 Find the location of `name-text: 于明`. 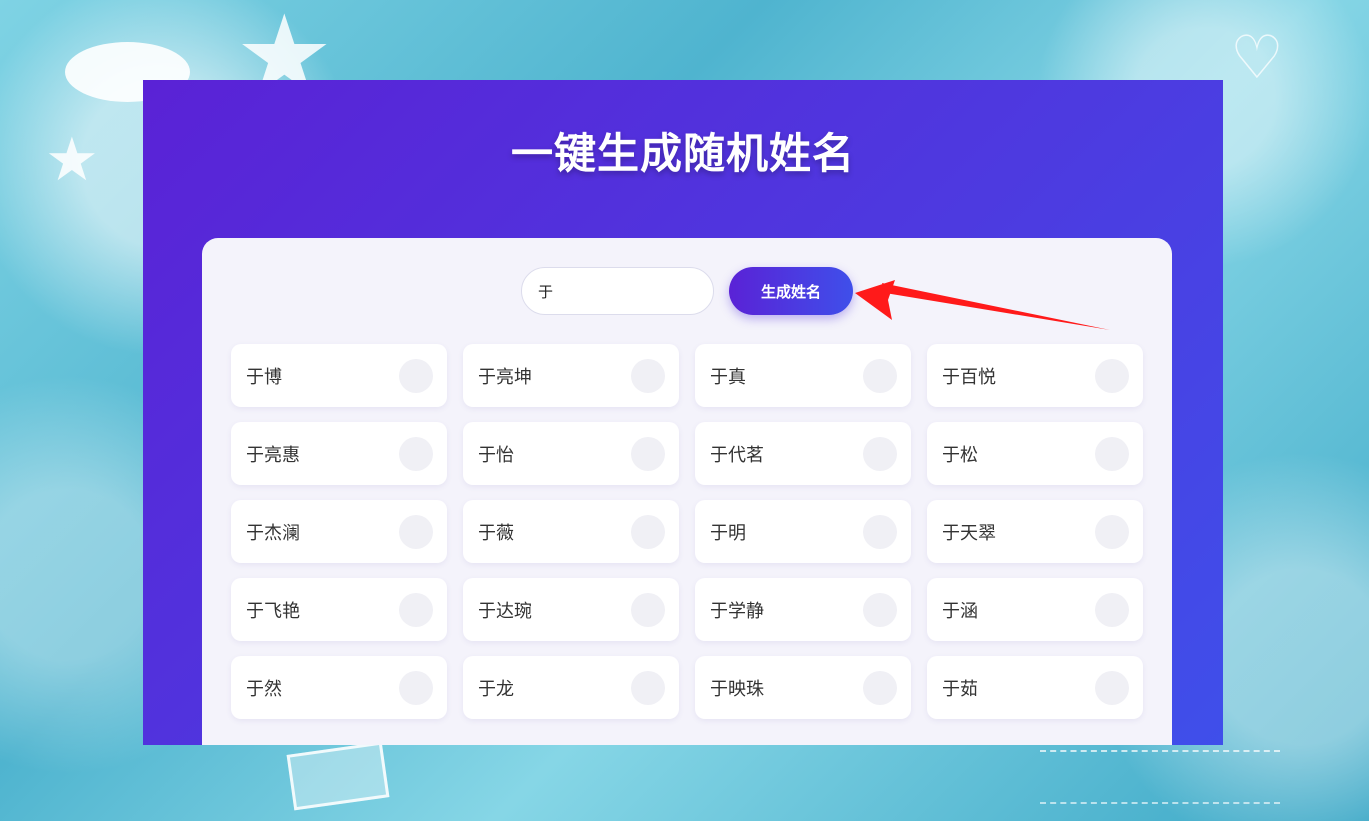

name-text: 于明 is located at coordinates (728, 533).